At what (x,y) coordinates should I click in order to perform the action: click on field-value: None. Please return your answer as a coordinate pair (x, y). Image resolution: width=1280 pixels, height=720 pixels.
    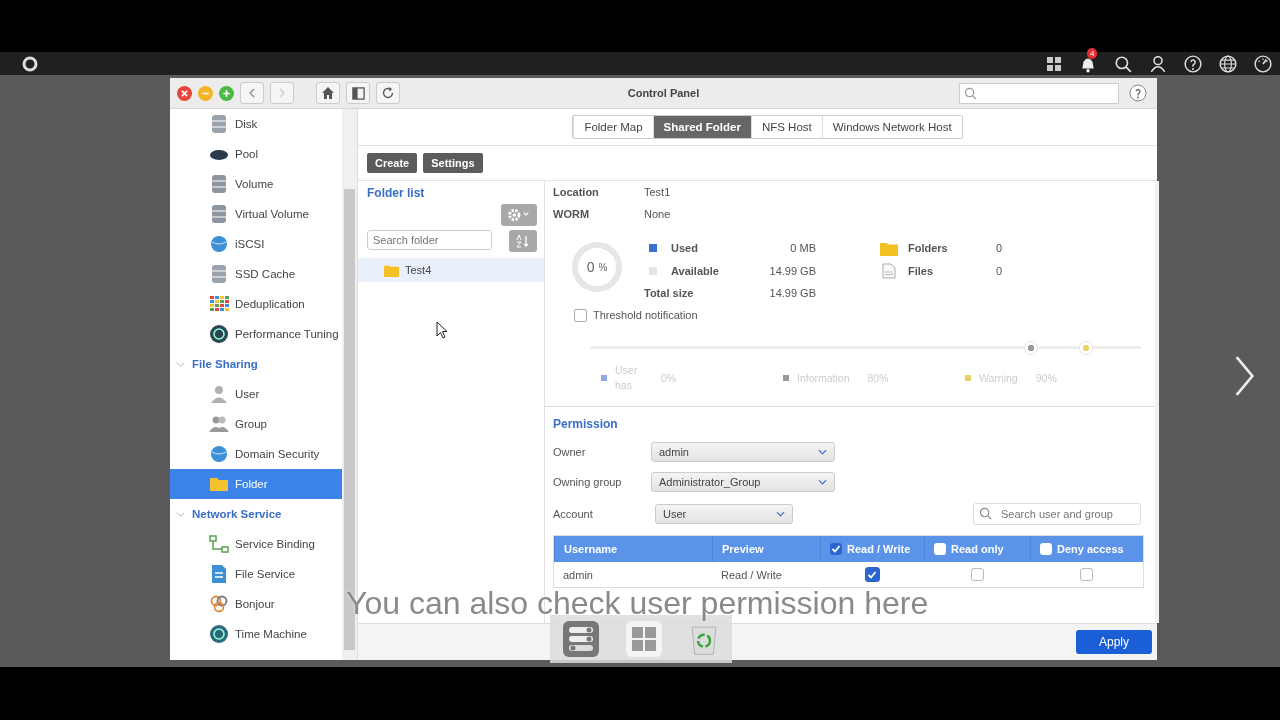
    Looking at the image, I should click on (657, 214).